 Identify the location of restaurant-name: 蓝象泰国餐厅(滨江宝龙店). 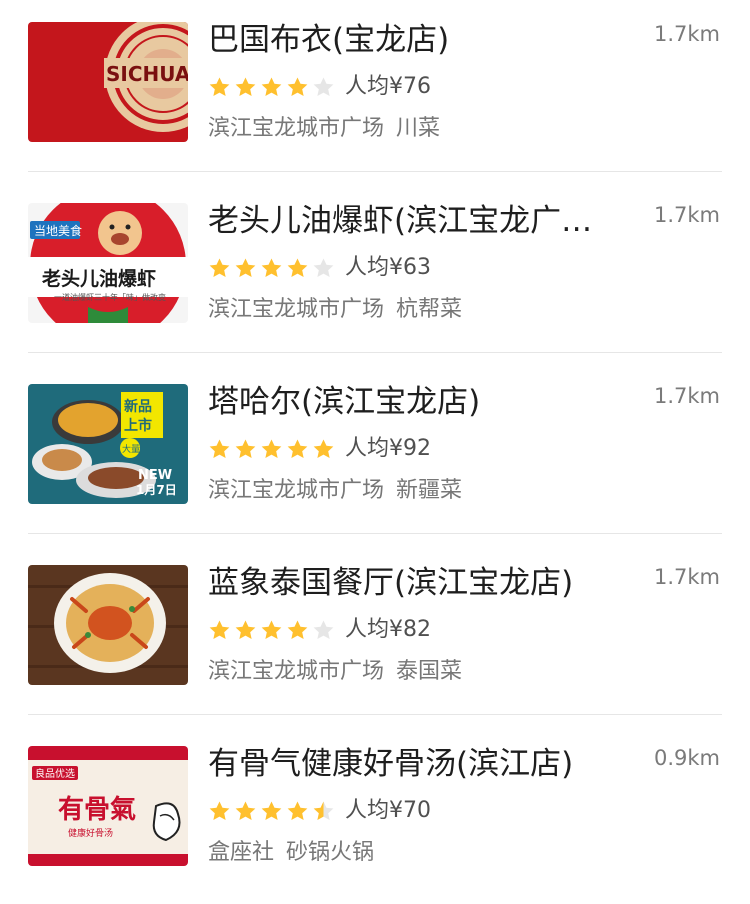
(413, 583).